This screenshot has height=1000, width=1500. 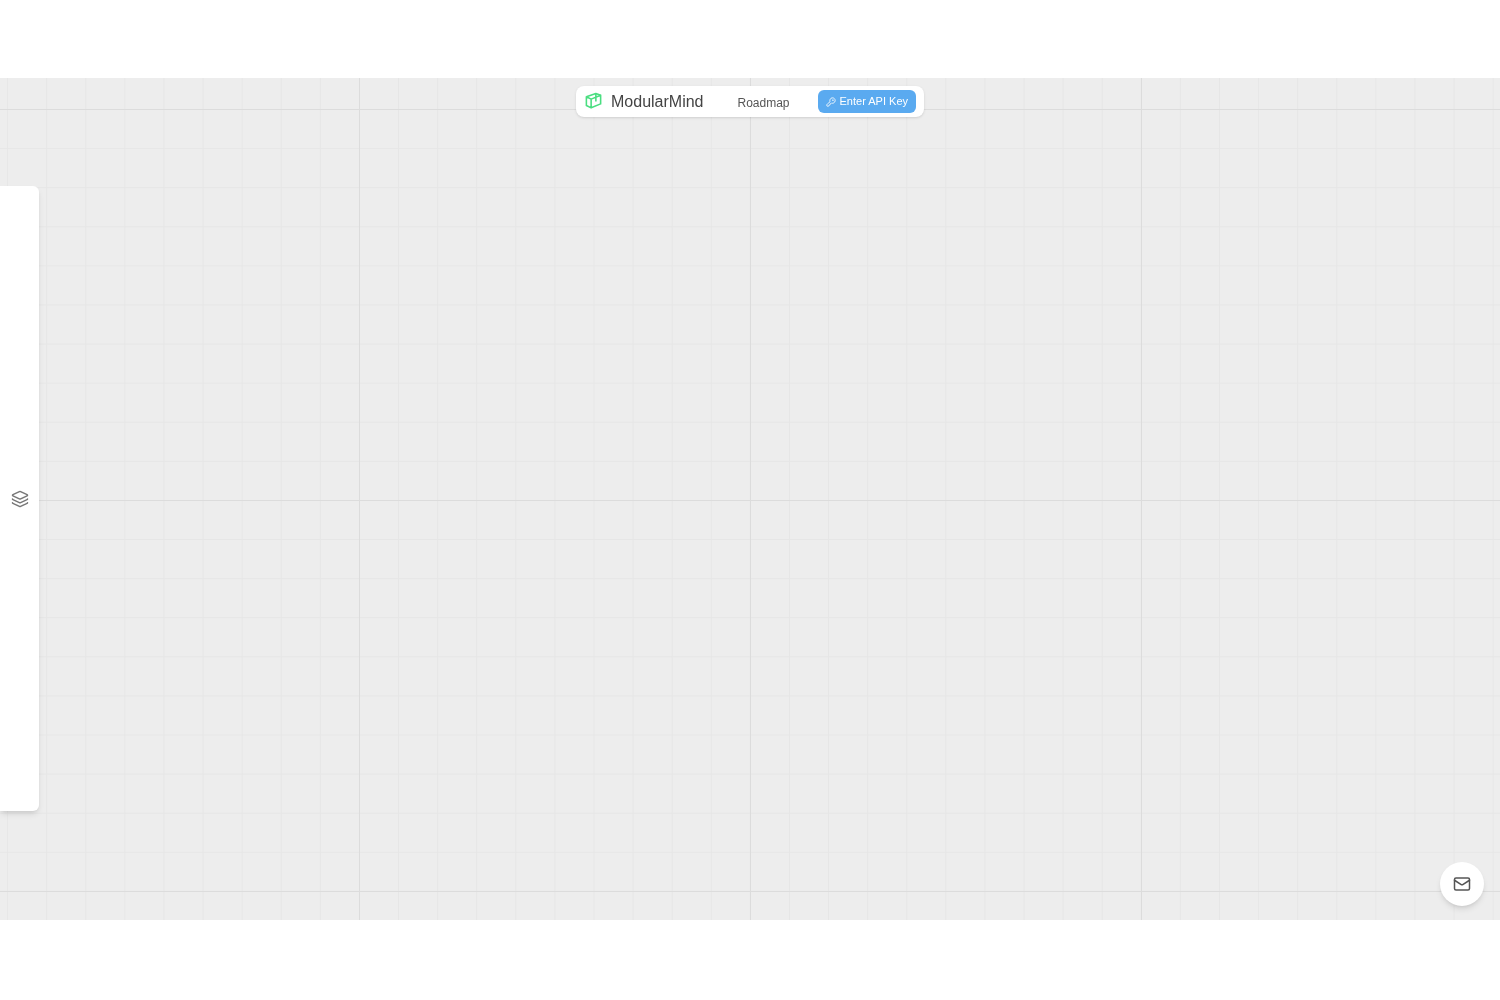 I want to click on layers-icon, so click(x=19, y=498).